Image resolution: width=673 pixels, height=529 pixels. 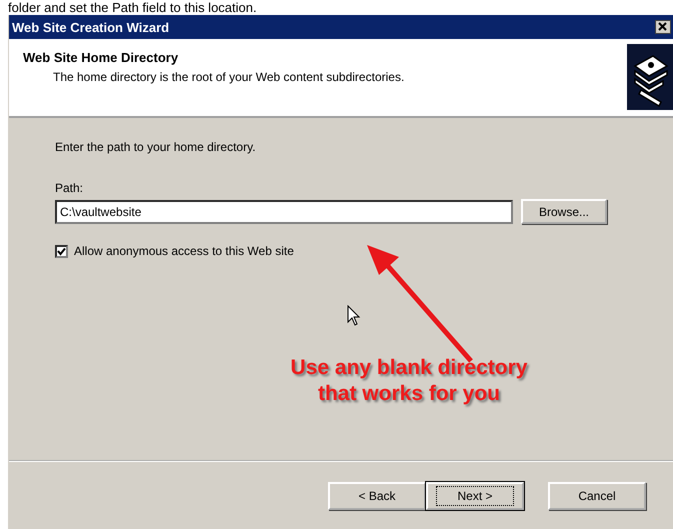 What do you see at coordinates (91, 27) in the screenshot?
I see `window-title: Web Site Creation Wizard` at bounding box center [91, 27].